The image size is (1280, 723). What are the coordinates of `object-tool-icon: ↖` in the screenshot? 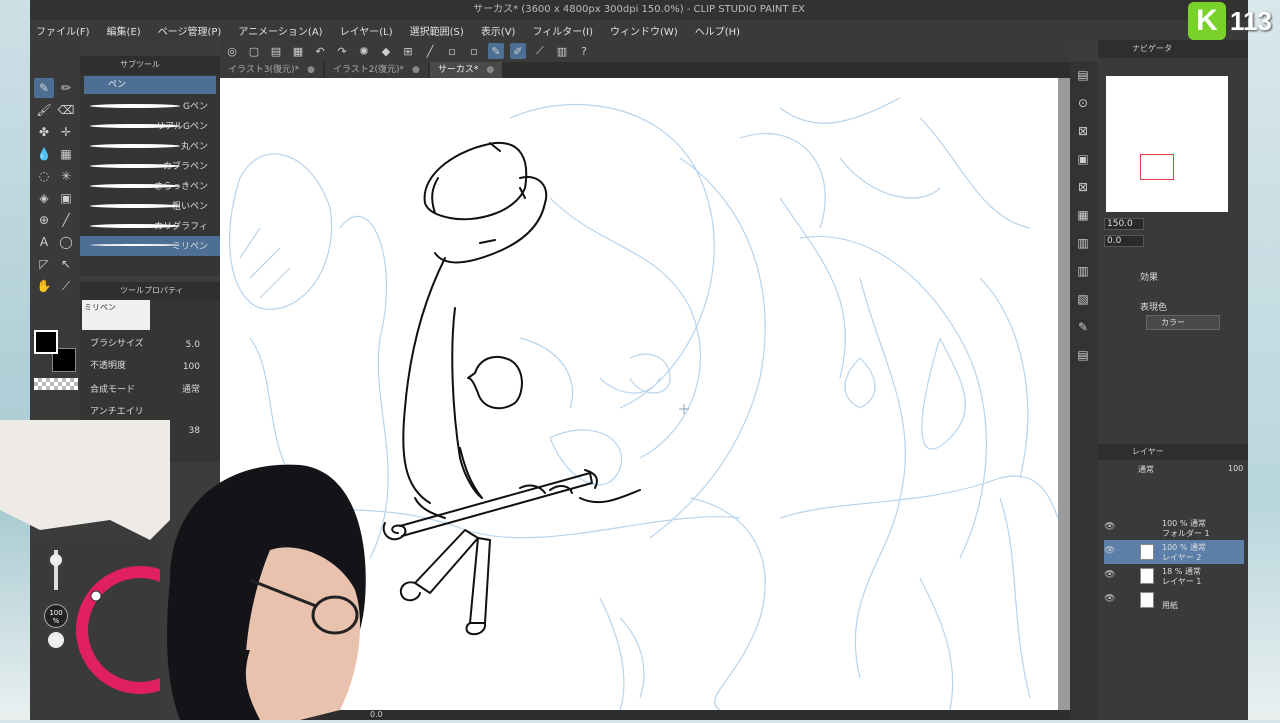 It's located at (66, 264).